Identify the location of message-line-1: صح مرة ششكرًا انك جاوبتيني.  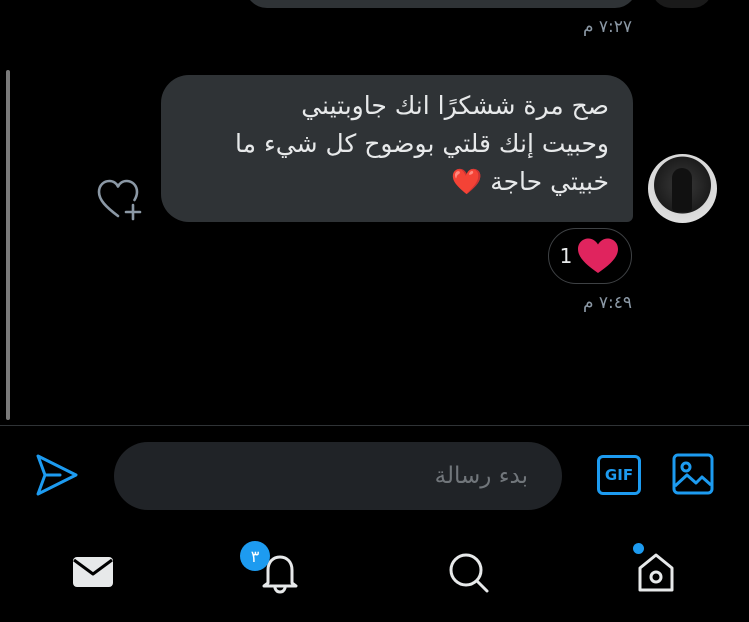
(455, 105).